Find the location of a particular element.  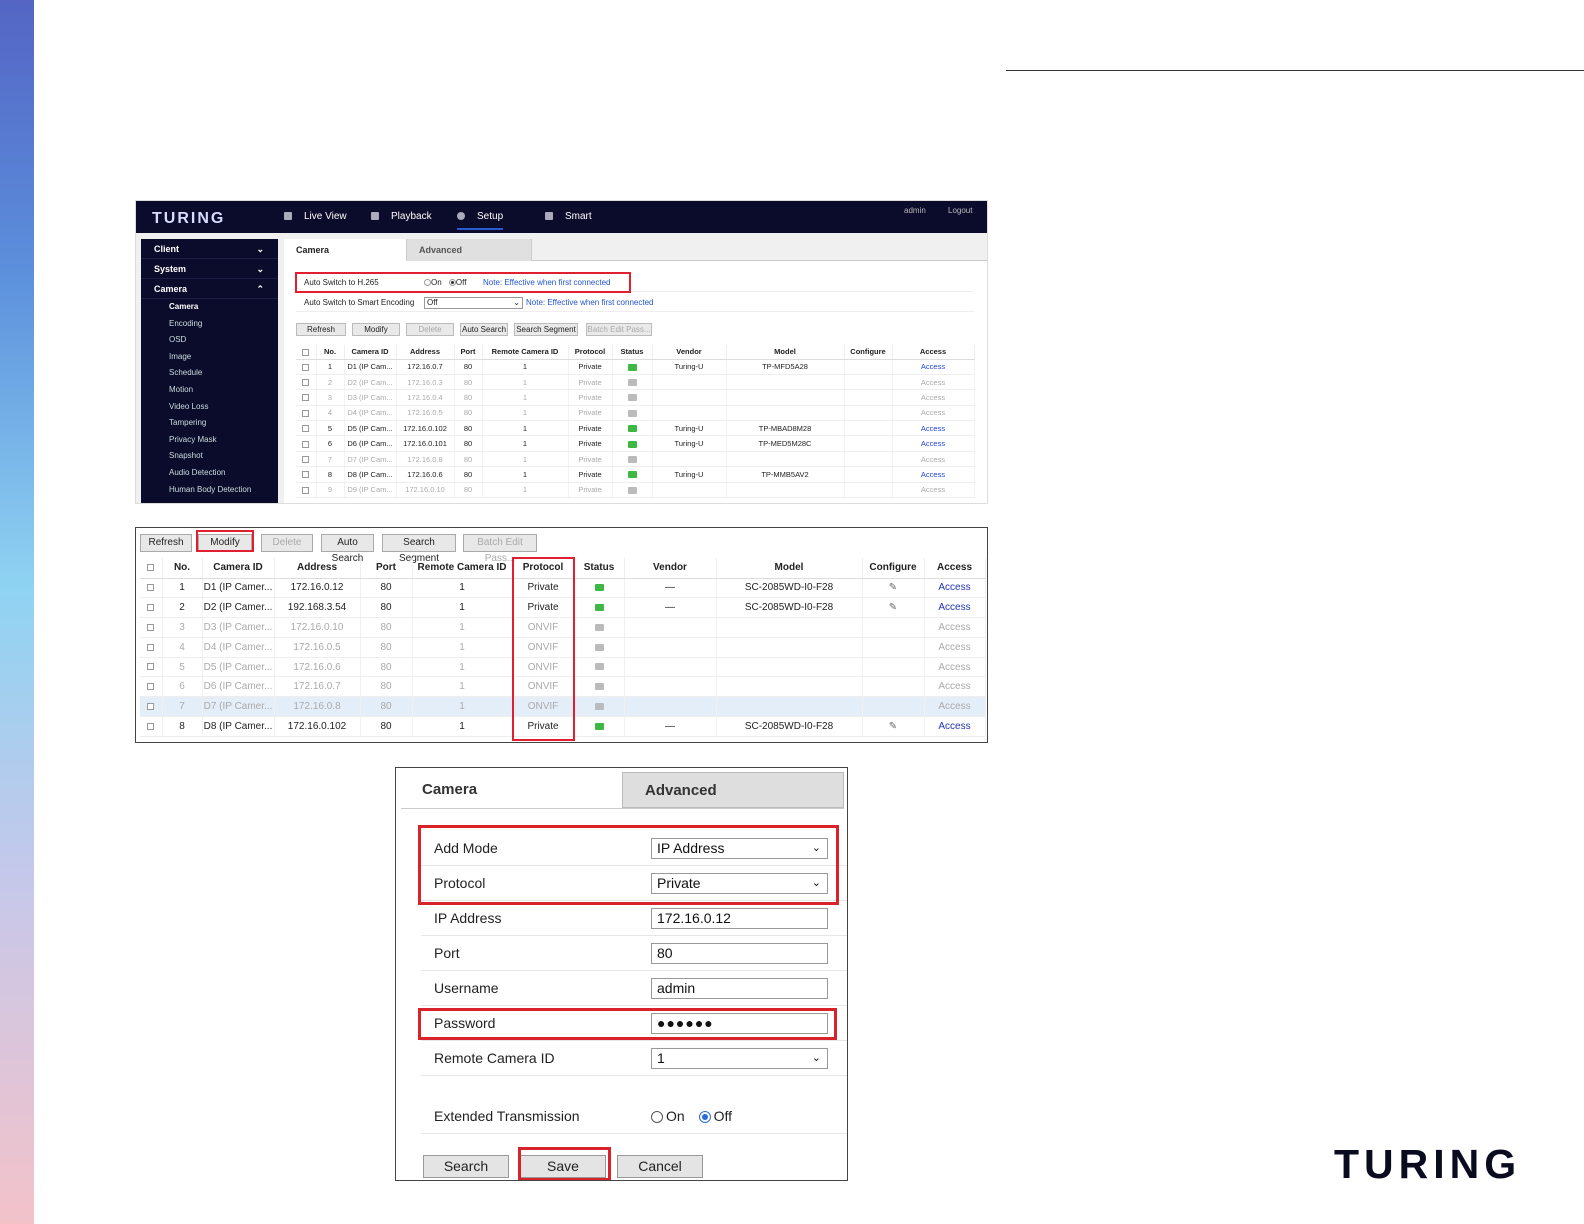

ext-radio-on is located at coordinates (657, 1117).